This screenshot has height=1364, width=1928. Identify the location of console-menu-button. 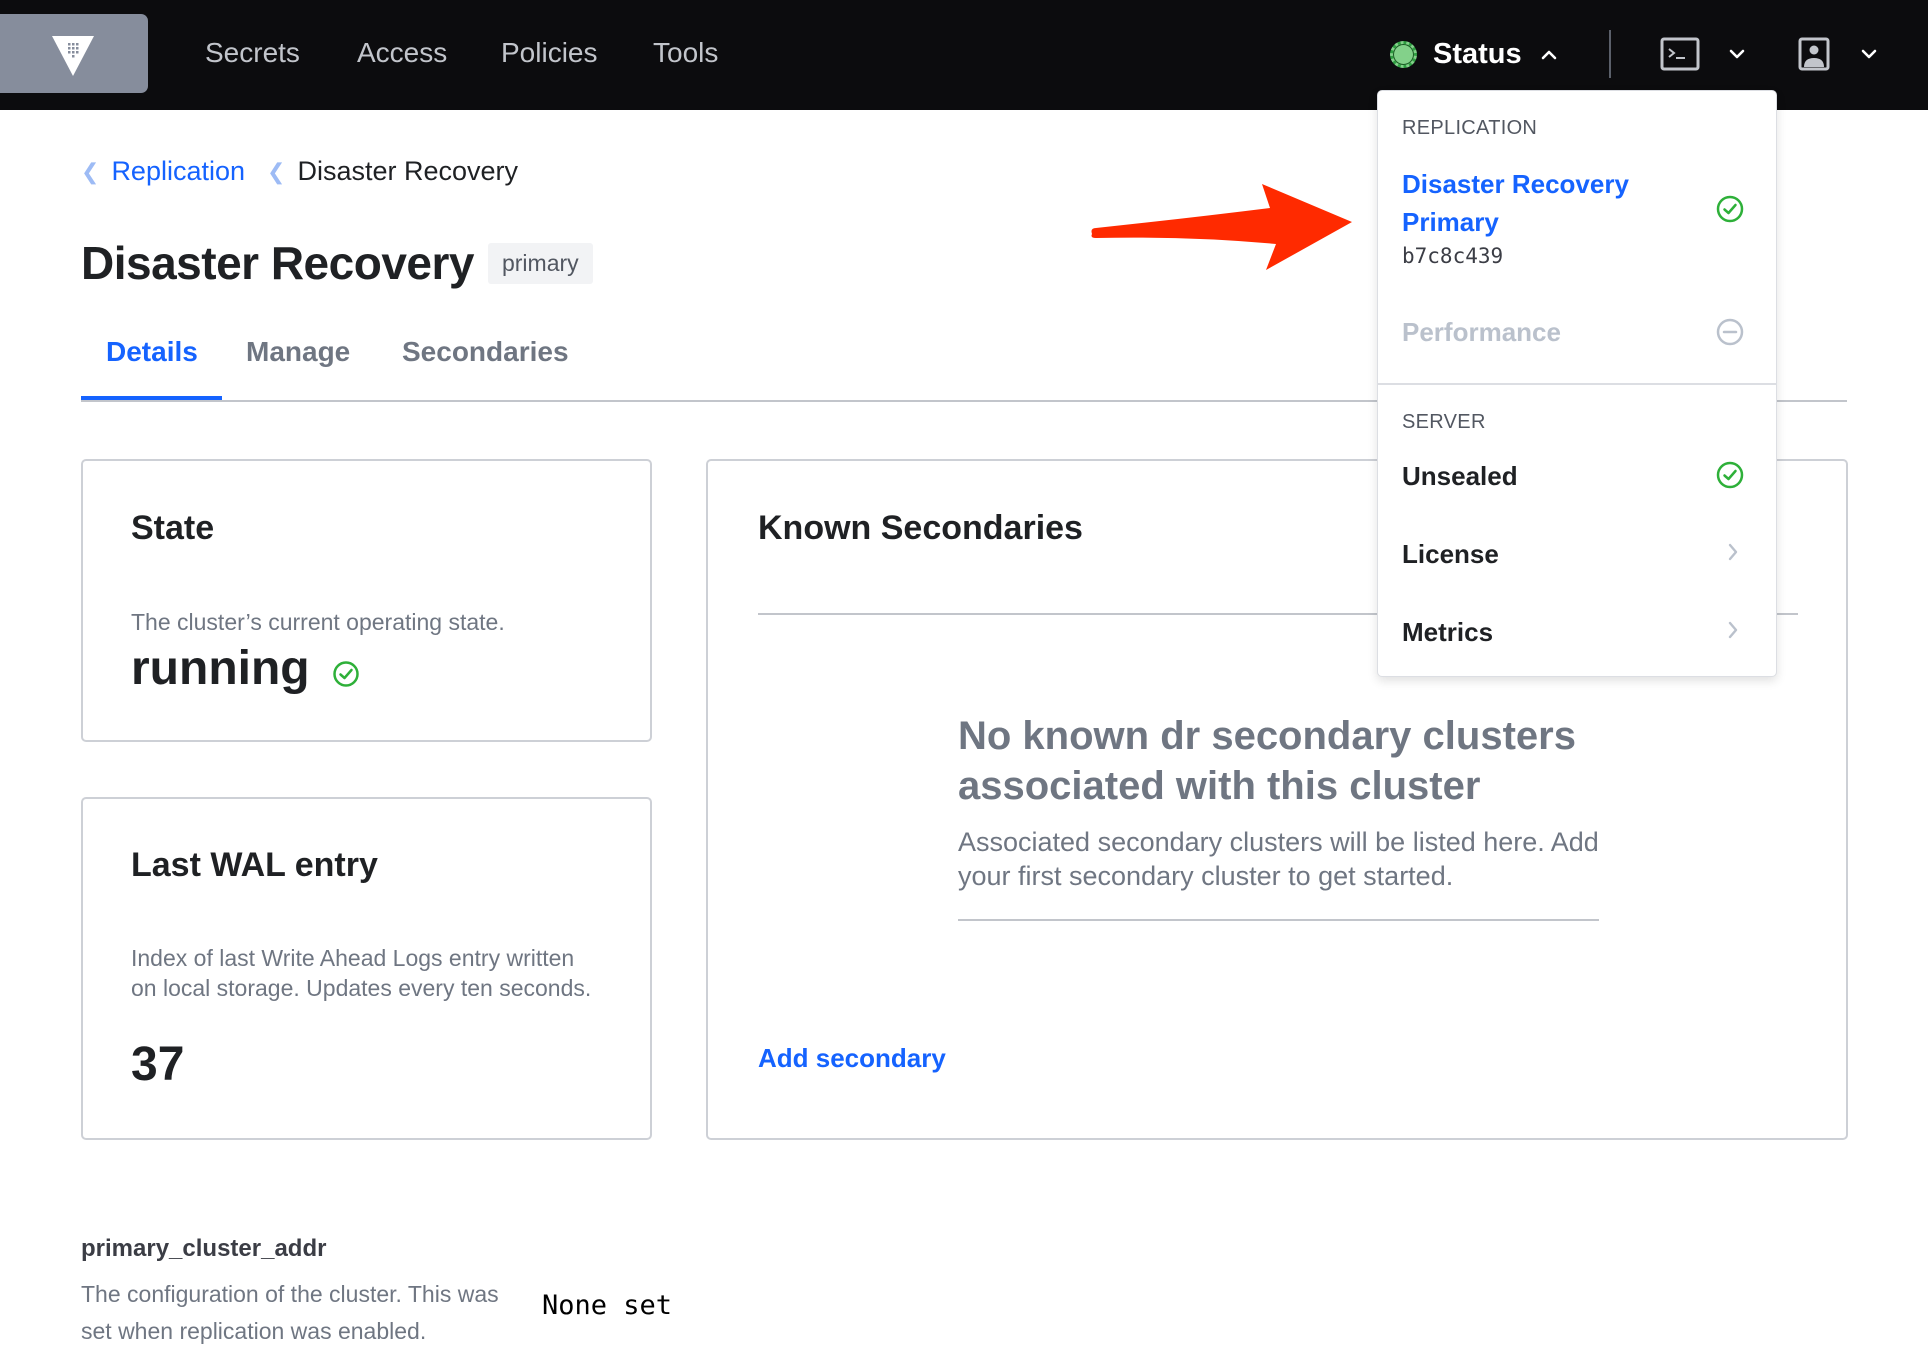
(1703, 54).